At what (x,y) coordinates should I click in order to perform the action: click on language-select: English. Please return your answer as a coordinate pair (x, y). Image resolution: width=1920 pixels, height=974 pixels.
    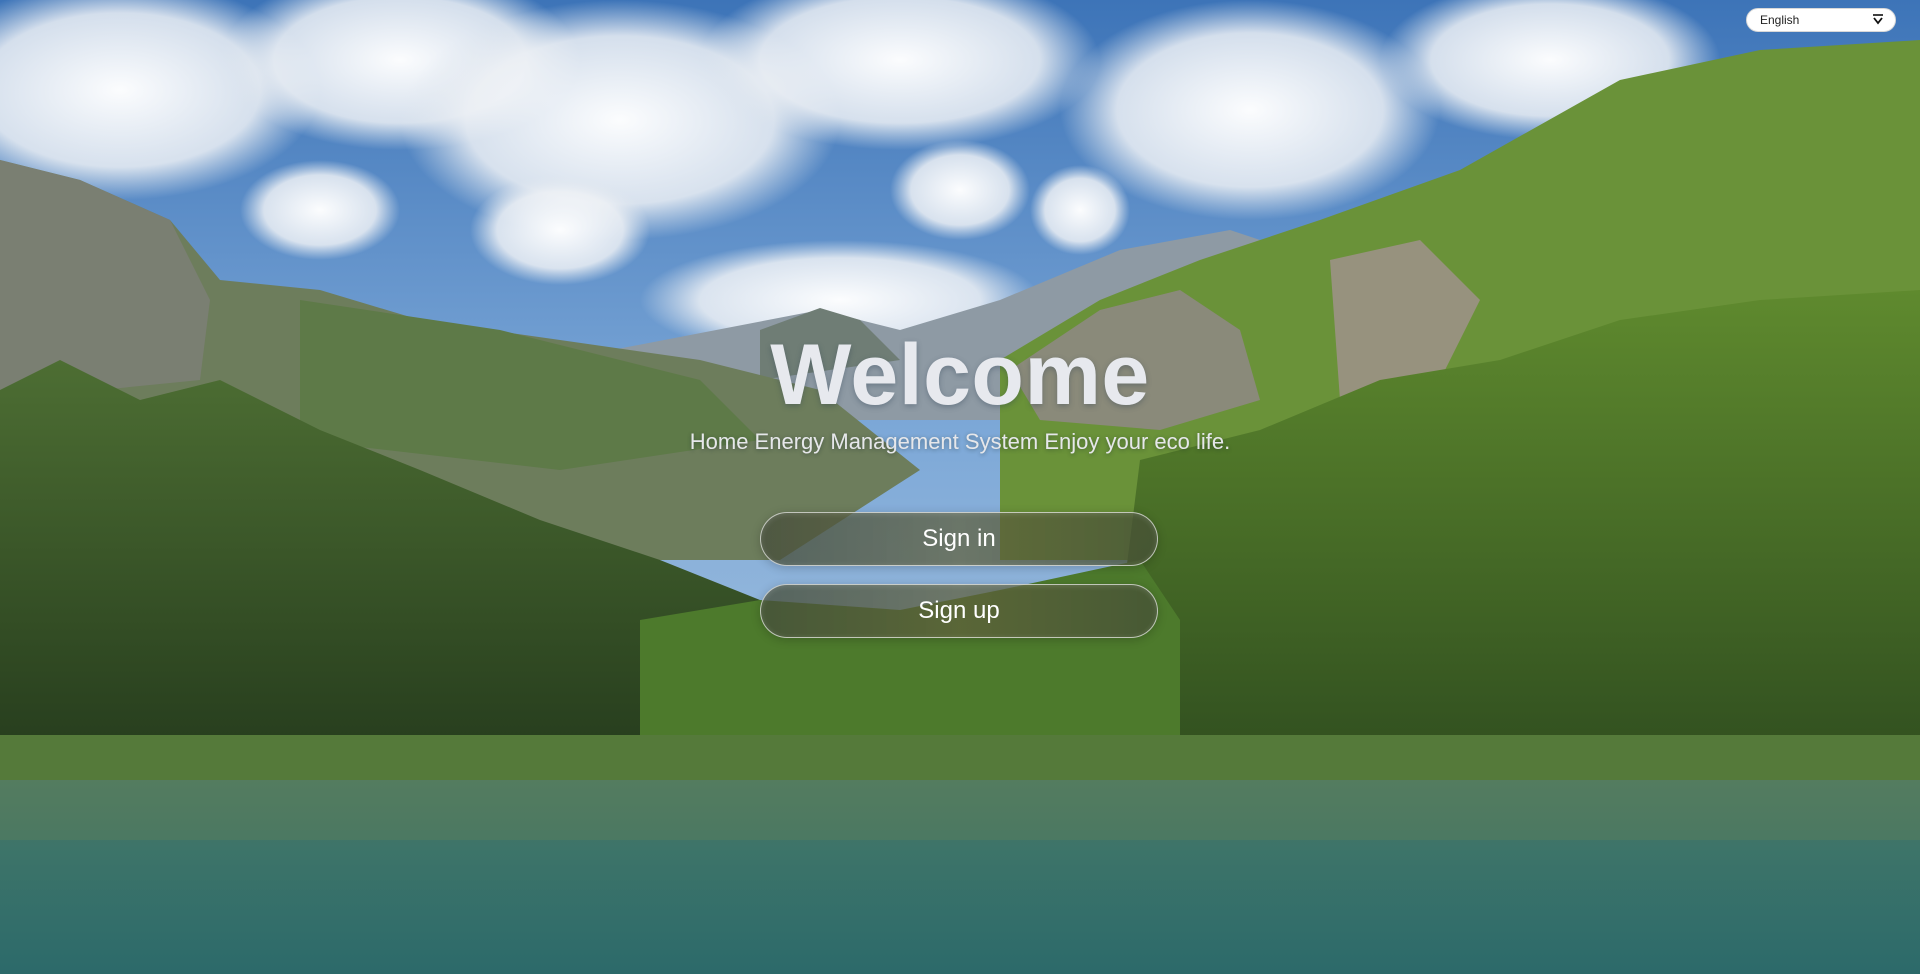
    Looking at the image, I should click on (1821, 20).